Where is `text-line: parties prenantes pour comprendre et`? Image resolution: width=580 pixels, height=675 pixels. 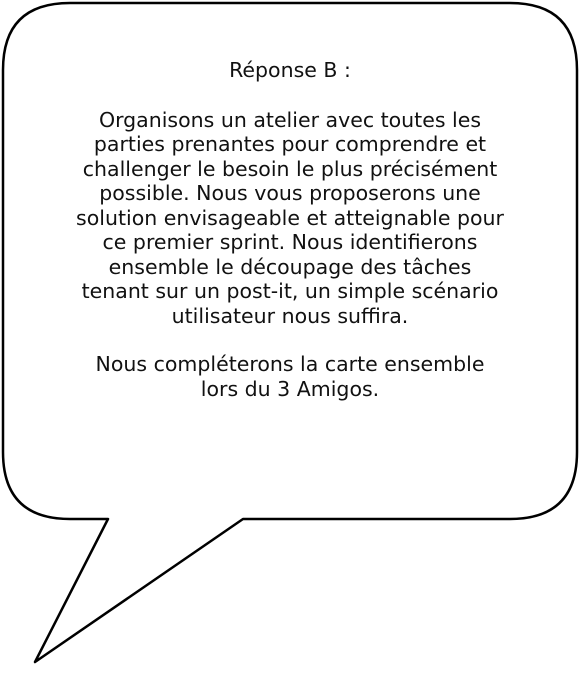 text-line: parties prenantes pour comprendre et is located at coordinates (290, 144).